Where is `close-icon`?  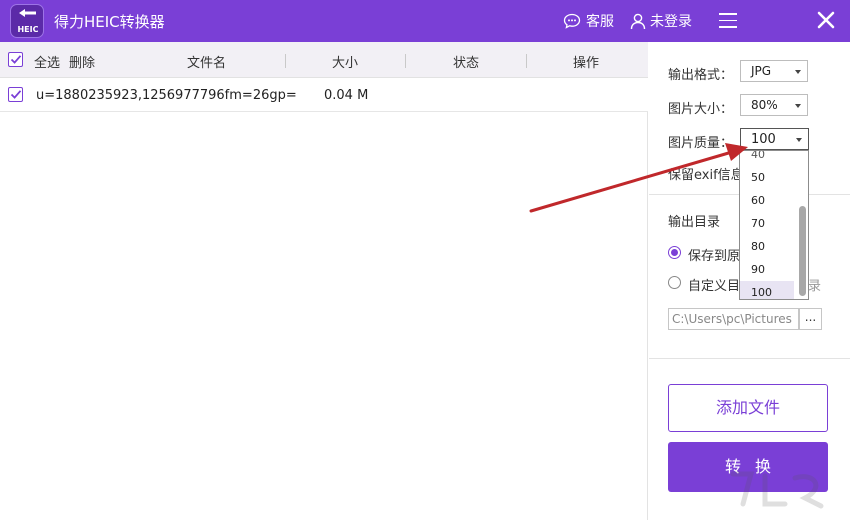 close-icon is located at coordinates (826, 20).